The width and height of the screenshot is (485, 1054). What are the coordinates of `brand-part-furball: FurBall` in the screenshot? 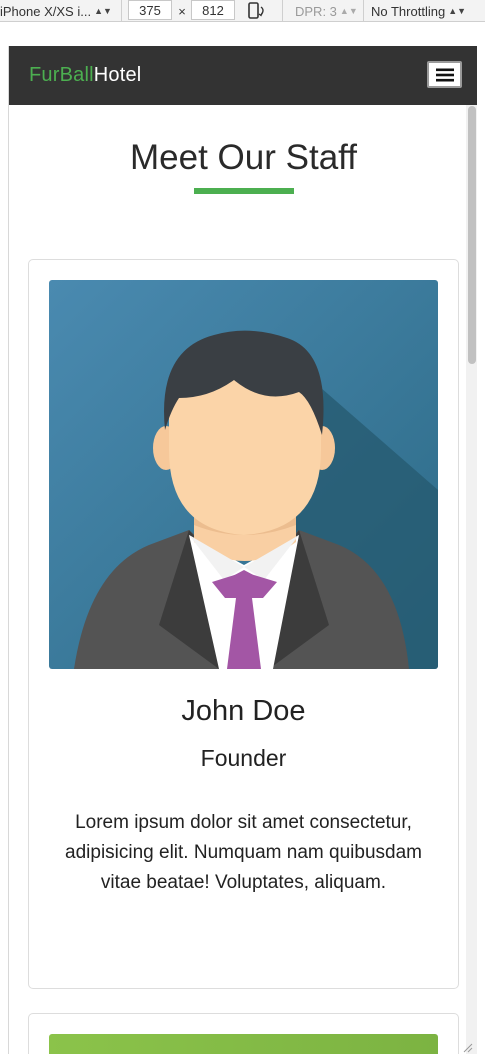 It's located at (61, 75).